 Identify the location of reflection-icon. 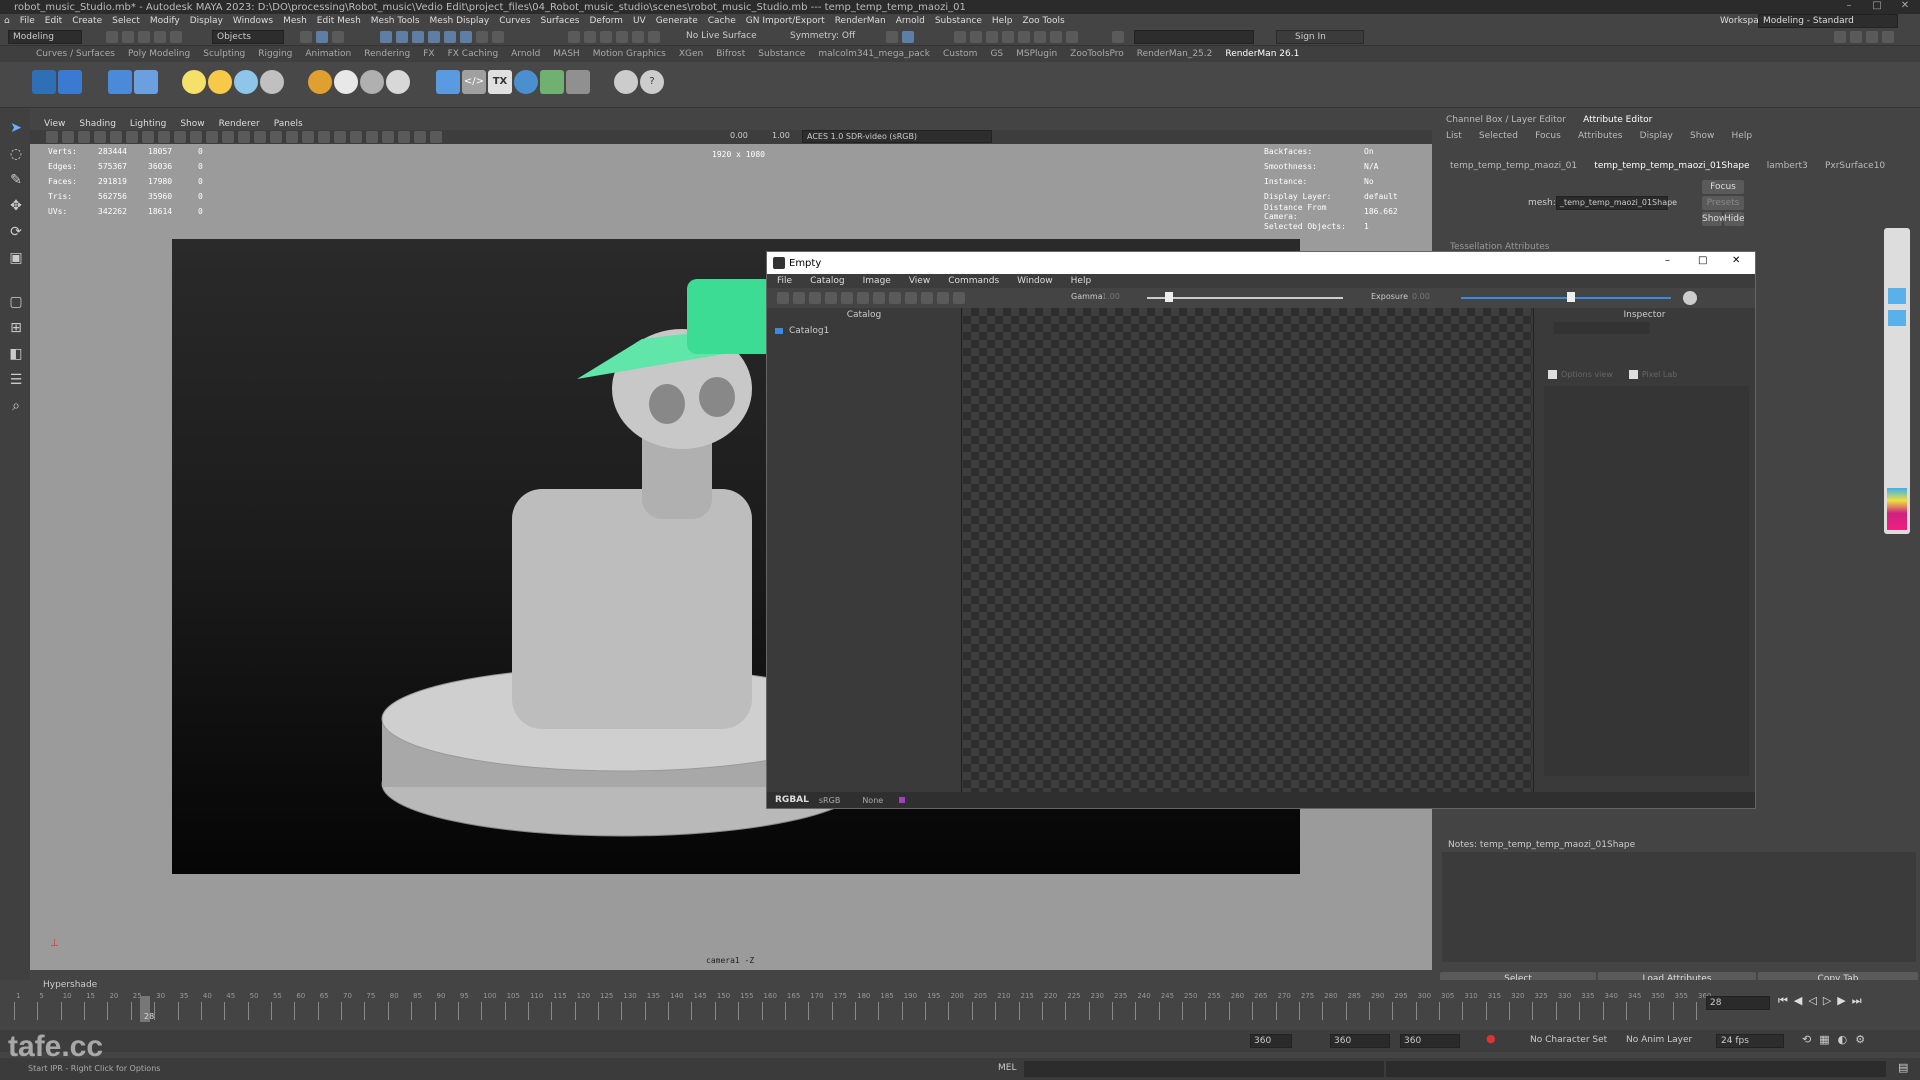
(908, 37).